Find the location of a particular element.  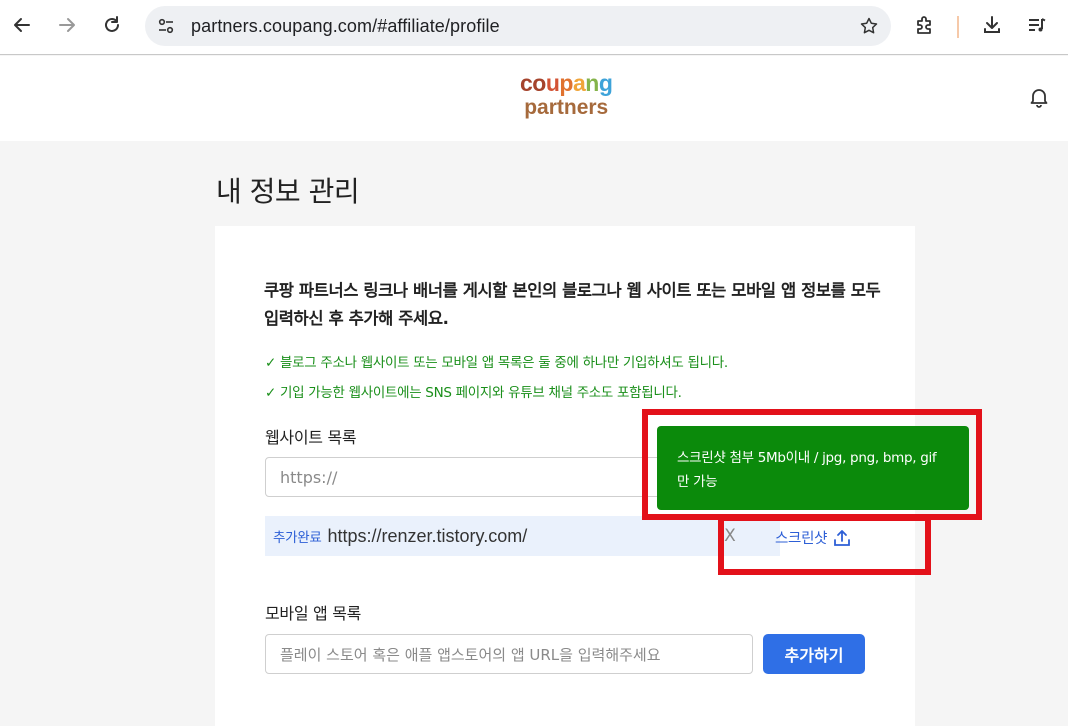

logo-letter: n is located at coordinates (592, 83).